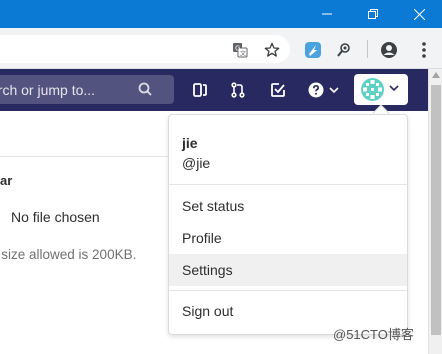 This screenshot has height=354, width=442. I want to click on issues-check-icon, so click(278, 90).